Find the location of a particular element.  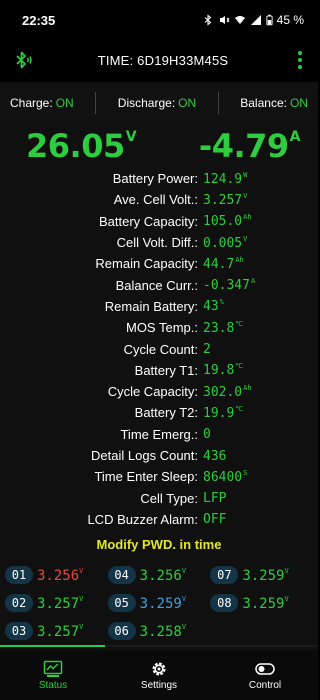

status-icons: 45 % is located at coordinates (253, 20).